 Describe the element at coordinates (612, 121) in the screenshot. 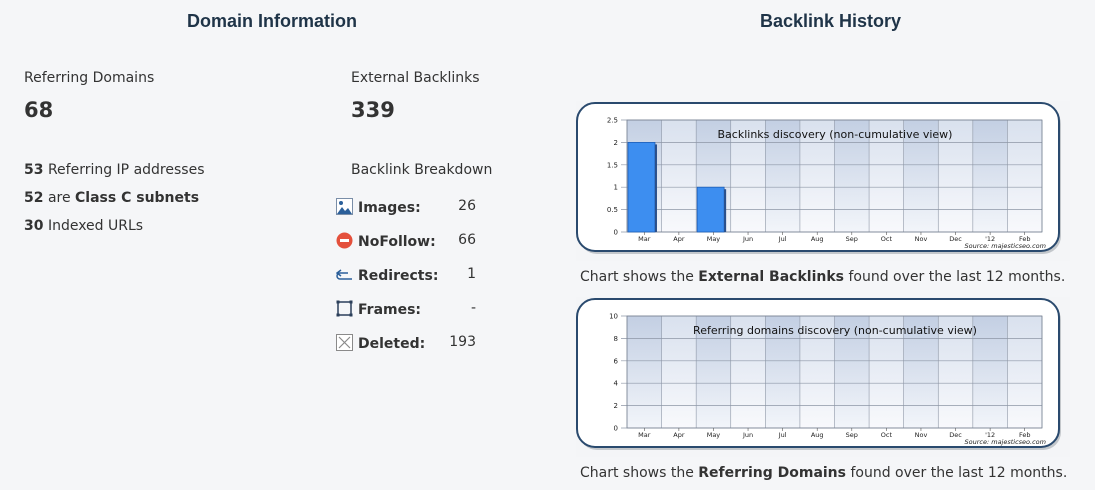

I see `y-tick-label: 2.5` at that location.